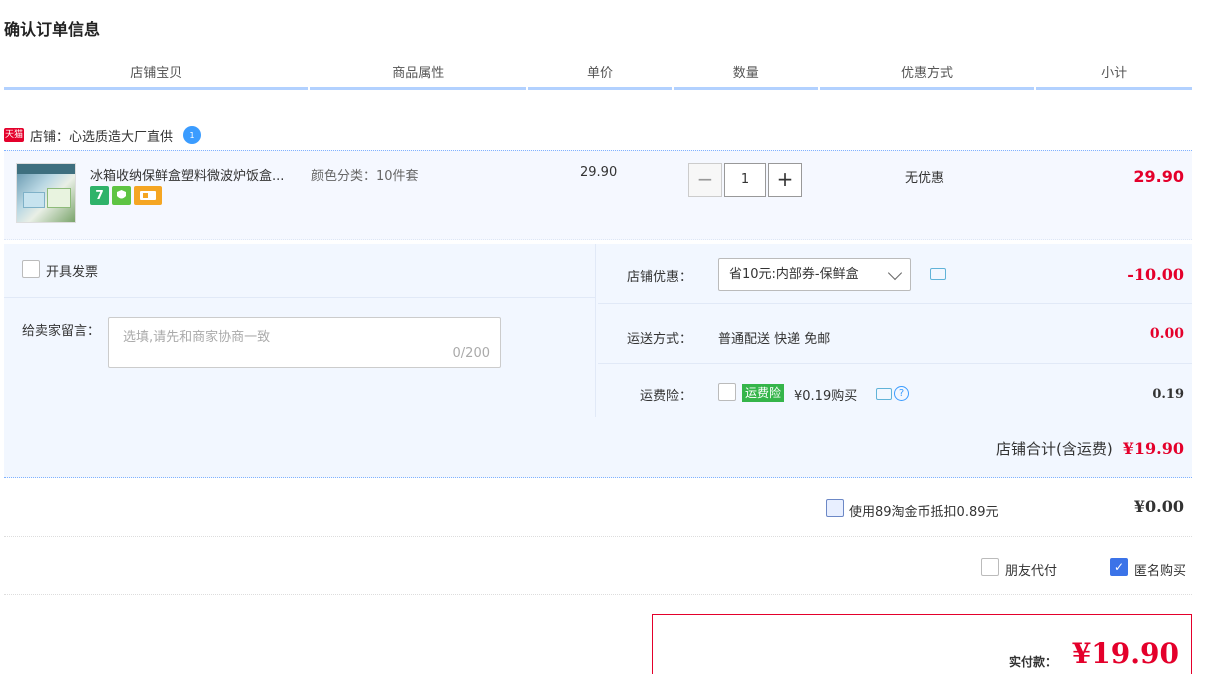  Describe the element at coordinates (156, 77) in the screenshot. I see `column-header-item: 店铺宝贝` at that location.